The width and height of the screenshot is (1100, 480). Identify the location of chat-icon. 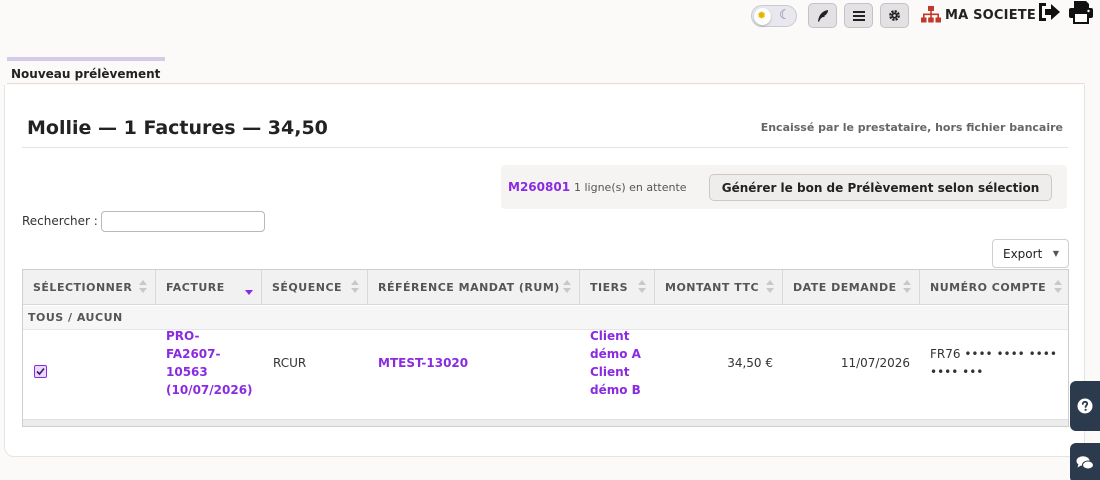
(1085, 463).